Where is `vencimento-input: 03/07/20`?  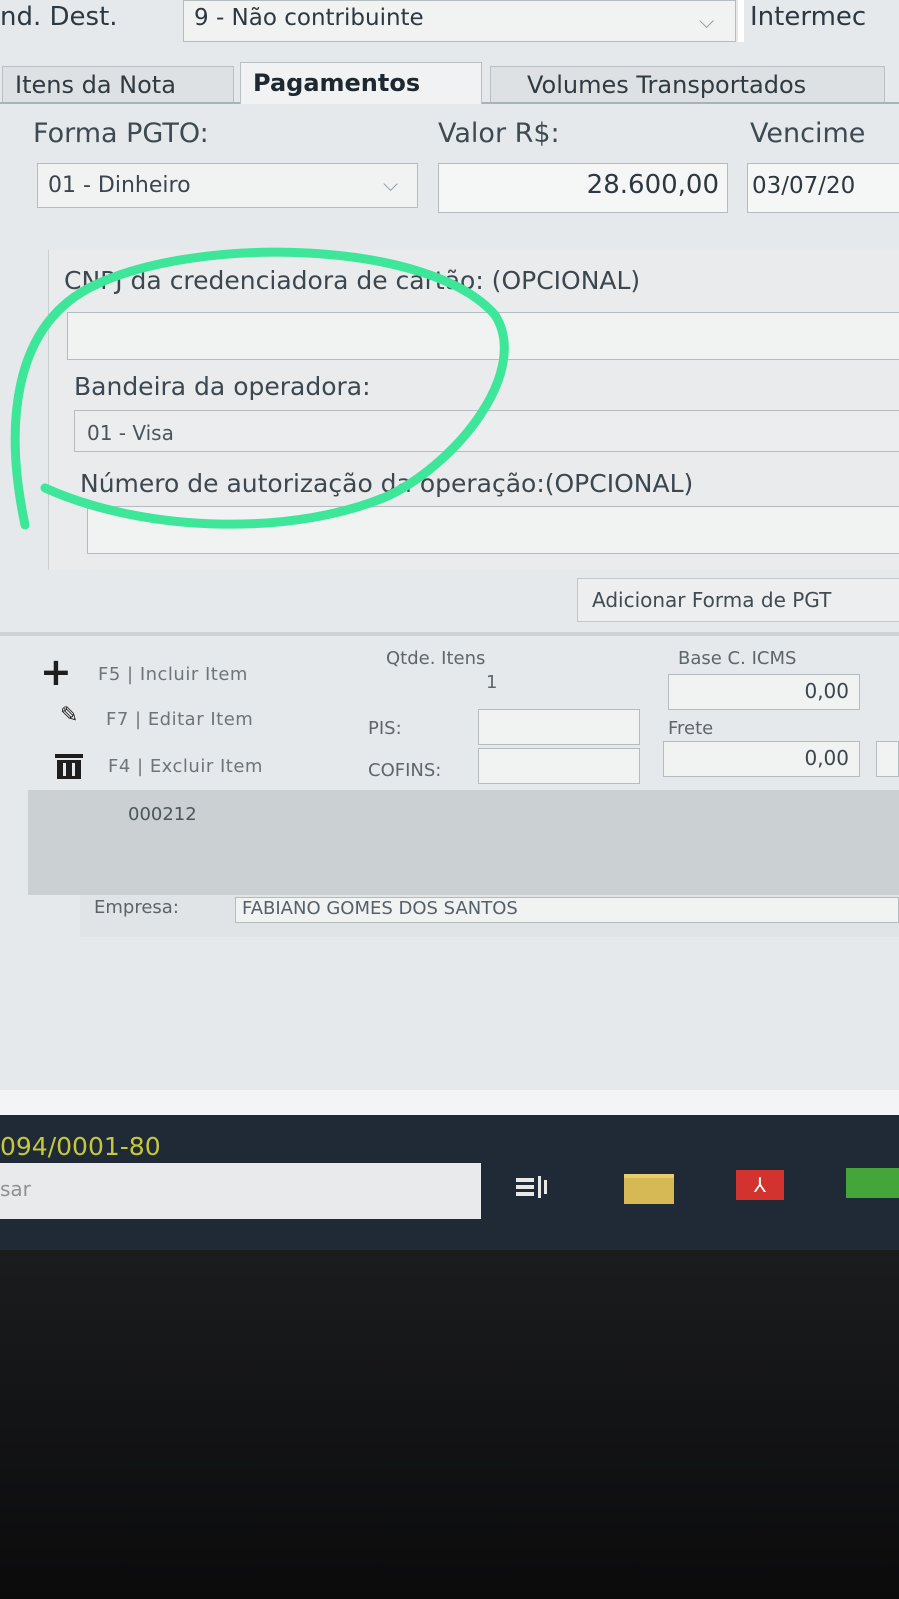
vencimento-input: 03/07/20 is located at coordinates (823, 188).